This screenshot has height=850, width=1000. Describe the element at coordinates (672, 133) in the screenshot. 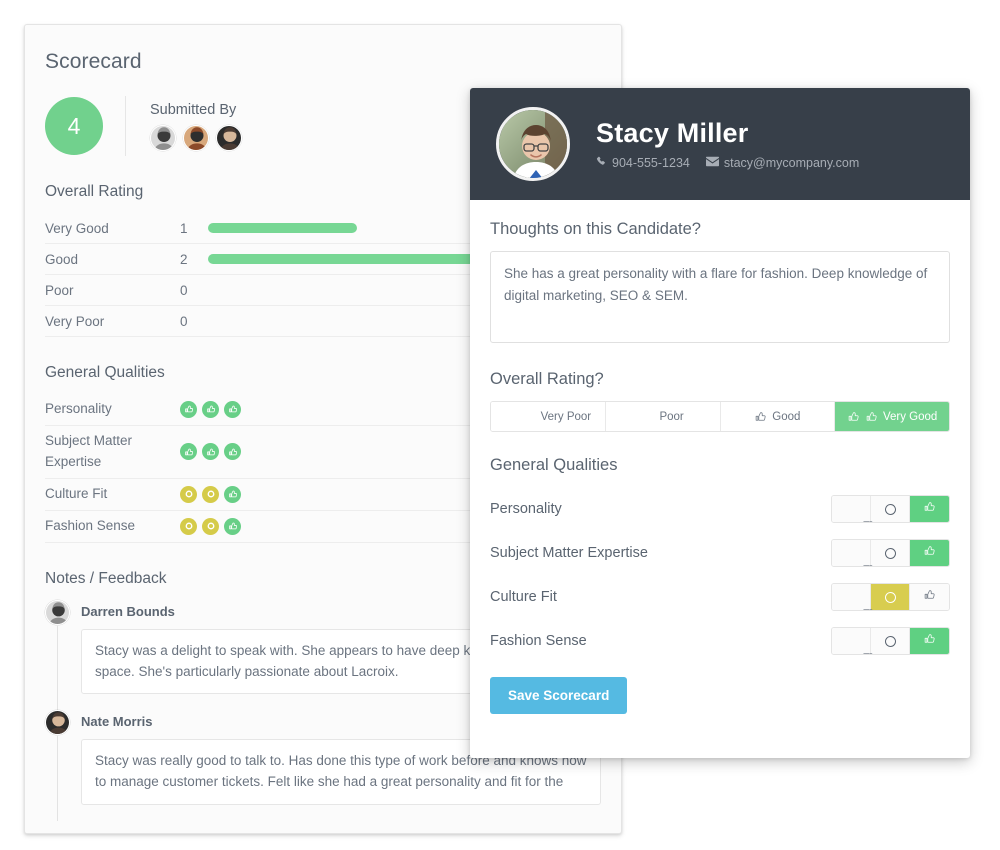

I see `candidate-name: Stacy Miller` at that location.